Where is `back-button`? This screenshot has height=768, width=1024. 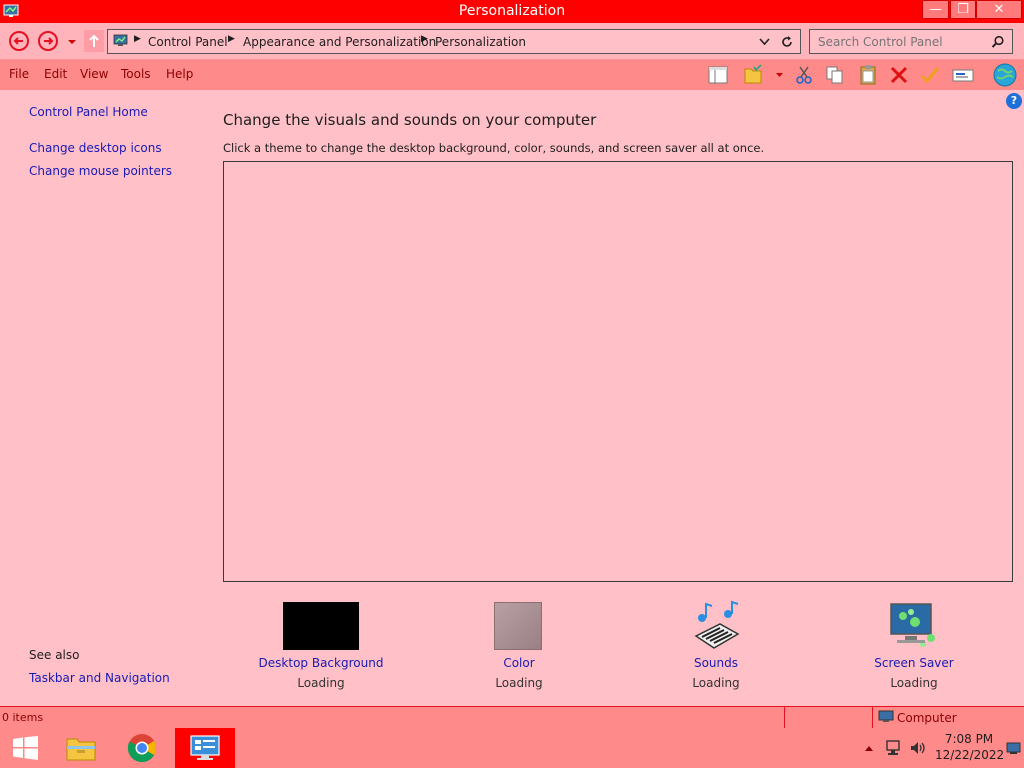
back-button is located at coordinates (19, 41).